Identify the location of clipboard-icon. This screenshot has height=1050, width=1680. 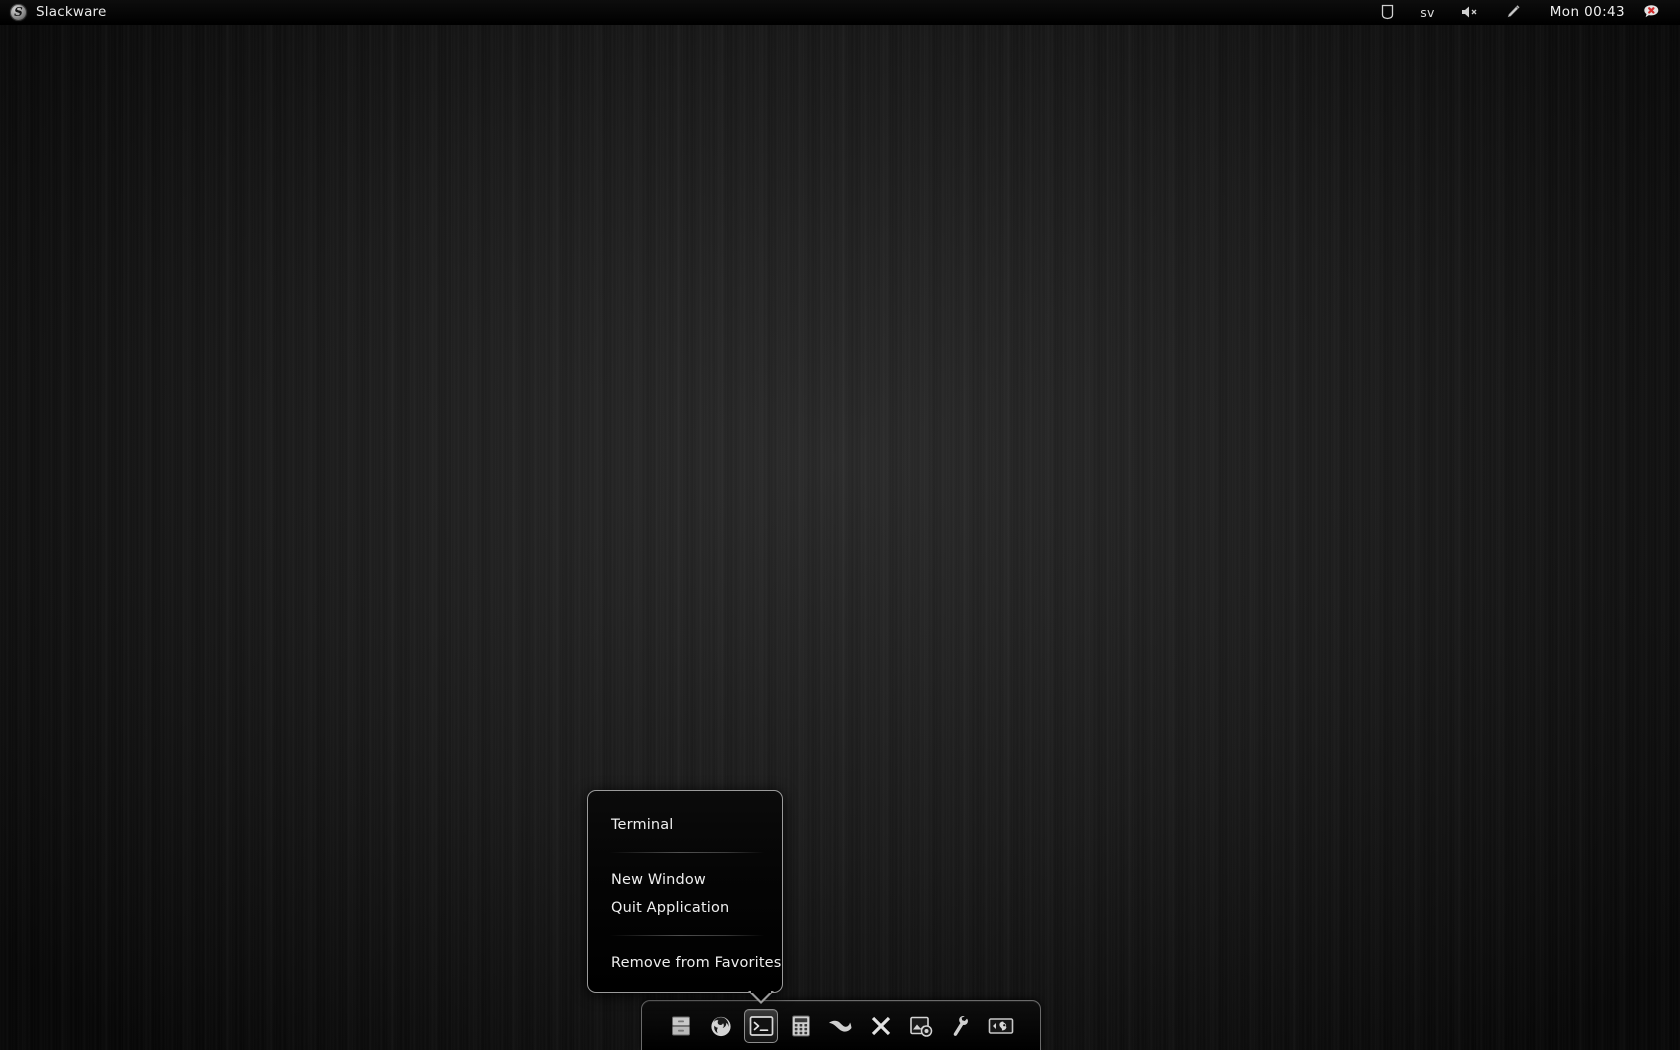
(1387, 12).